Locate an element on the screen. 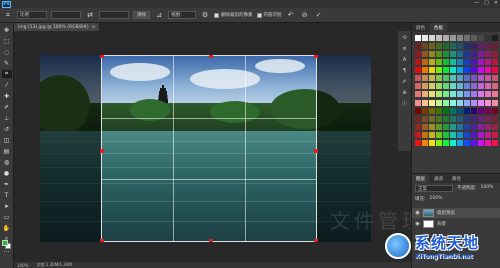 This screenshot has height=268, width=500. paragraph-icon: ¶ is located at coordinates (405, 70).